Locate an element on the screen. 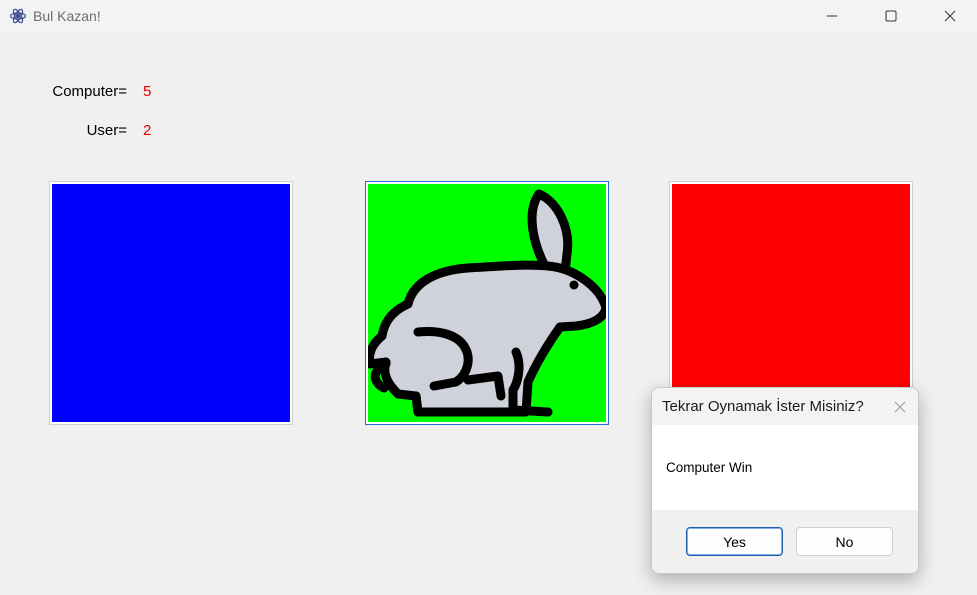 This screenshot has width=977, height=595. dialog-close-button is located at coordinates (900, 406).